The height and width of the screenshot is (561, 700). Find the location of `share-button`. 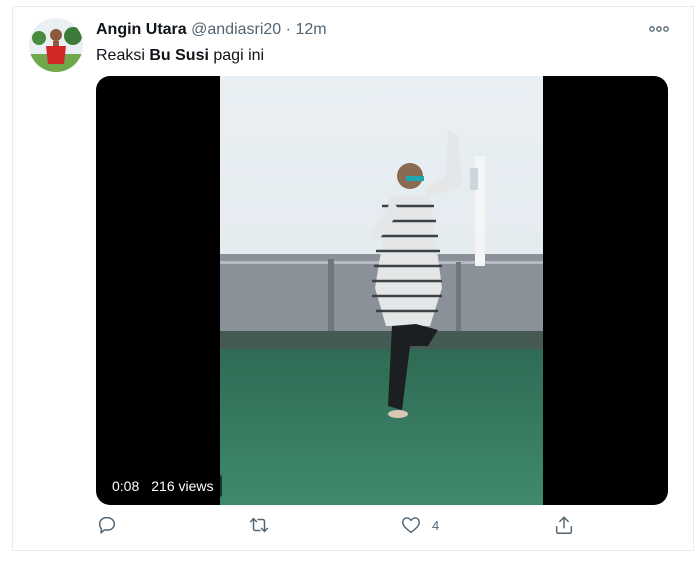

share-button is located at coordinates (564, 525).